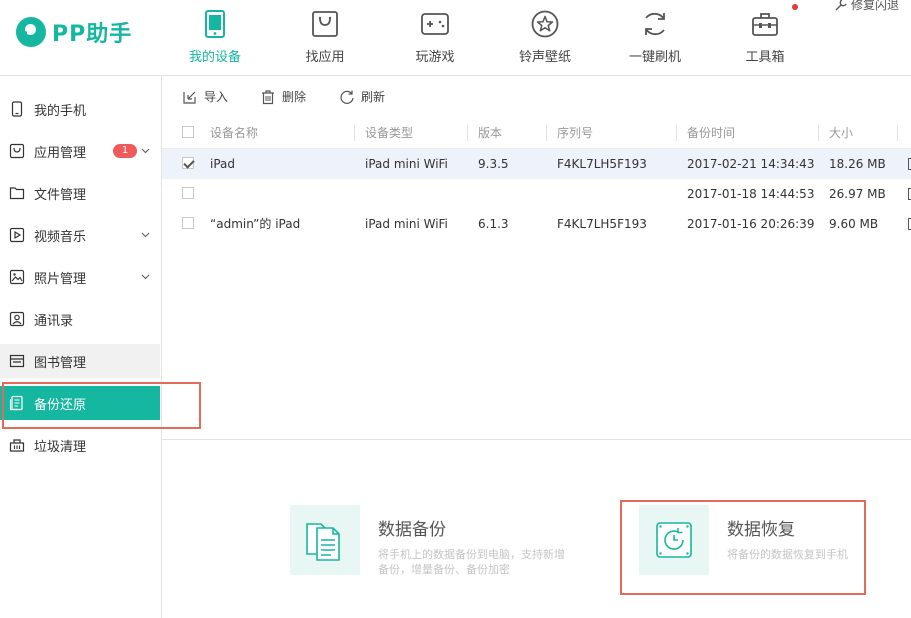 The image size is (911, 618). I want to click on card-description: 将手机上的数据备份到电脑，支持新增 备份，增量备份、备份加密, so click(484, 562).